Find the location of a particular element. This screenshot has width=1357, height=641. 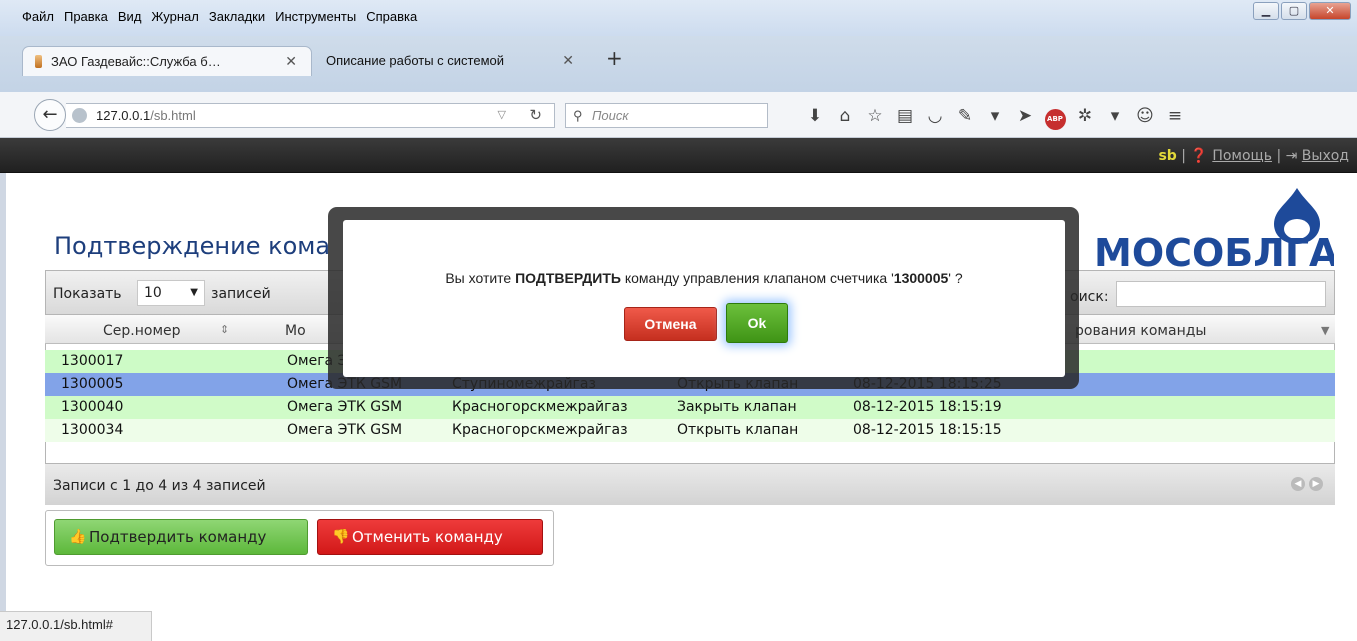

confirm-label: Подтвердить команду is located at coordinates (178, 537).